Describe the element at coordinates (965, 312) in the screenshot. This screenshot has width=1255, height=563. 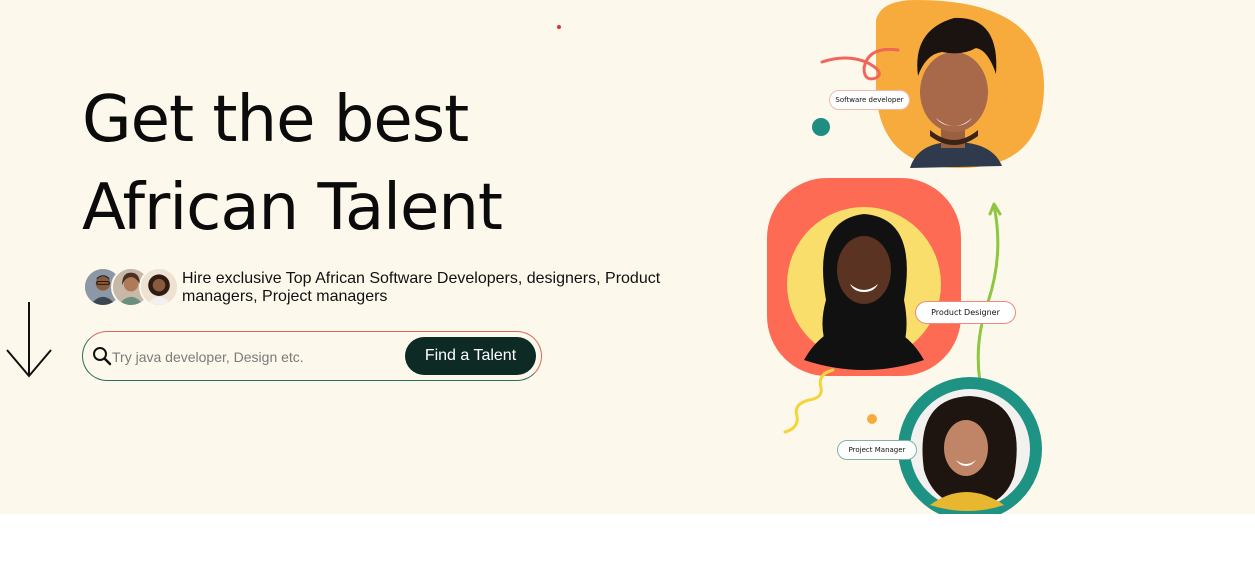
I see `role-tag-product-designer: Product Designer` at that location.